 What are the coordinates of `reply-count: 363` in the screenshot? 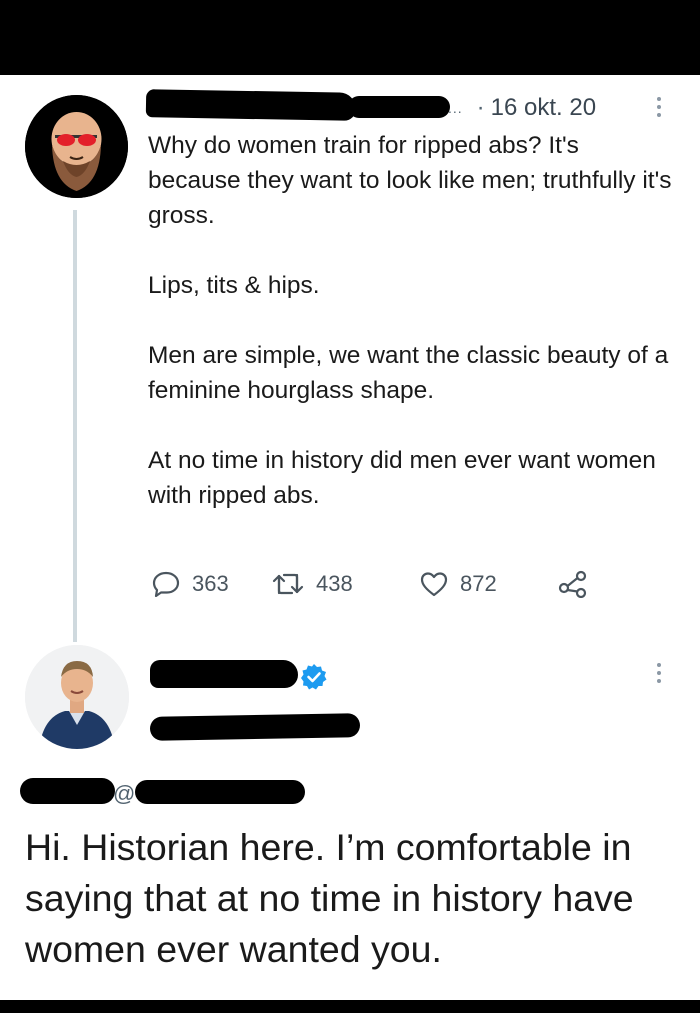 It's located at (210, 583).